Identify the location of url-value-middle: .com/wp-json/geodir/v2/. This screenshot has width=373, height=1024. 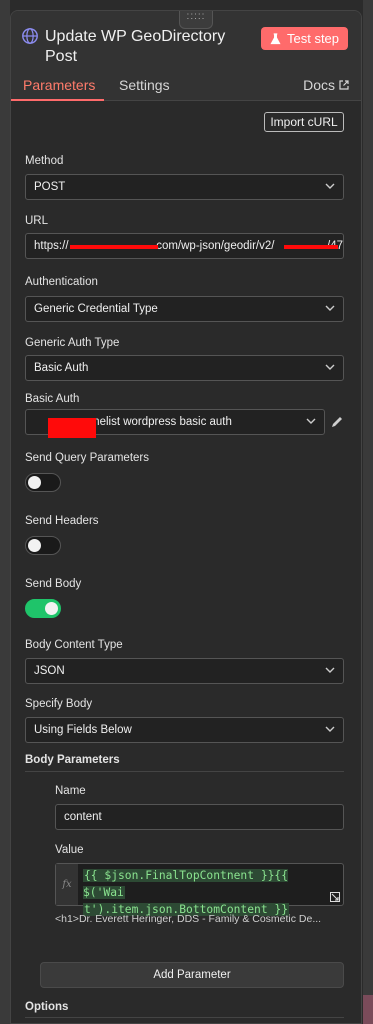
(214, 246).